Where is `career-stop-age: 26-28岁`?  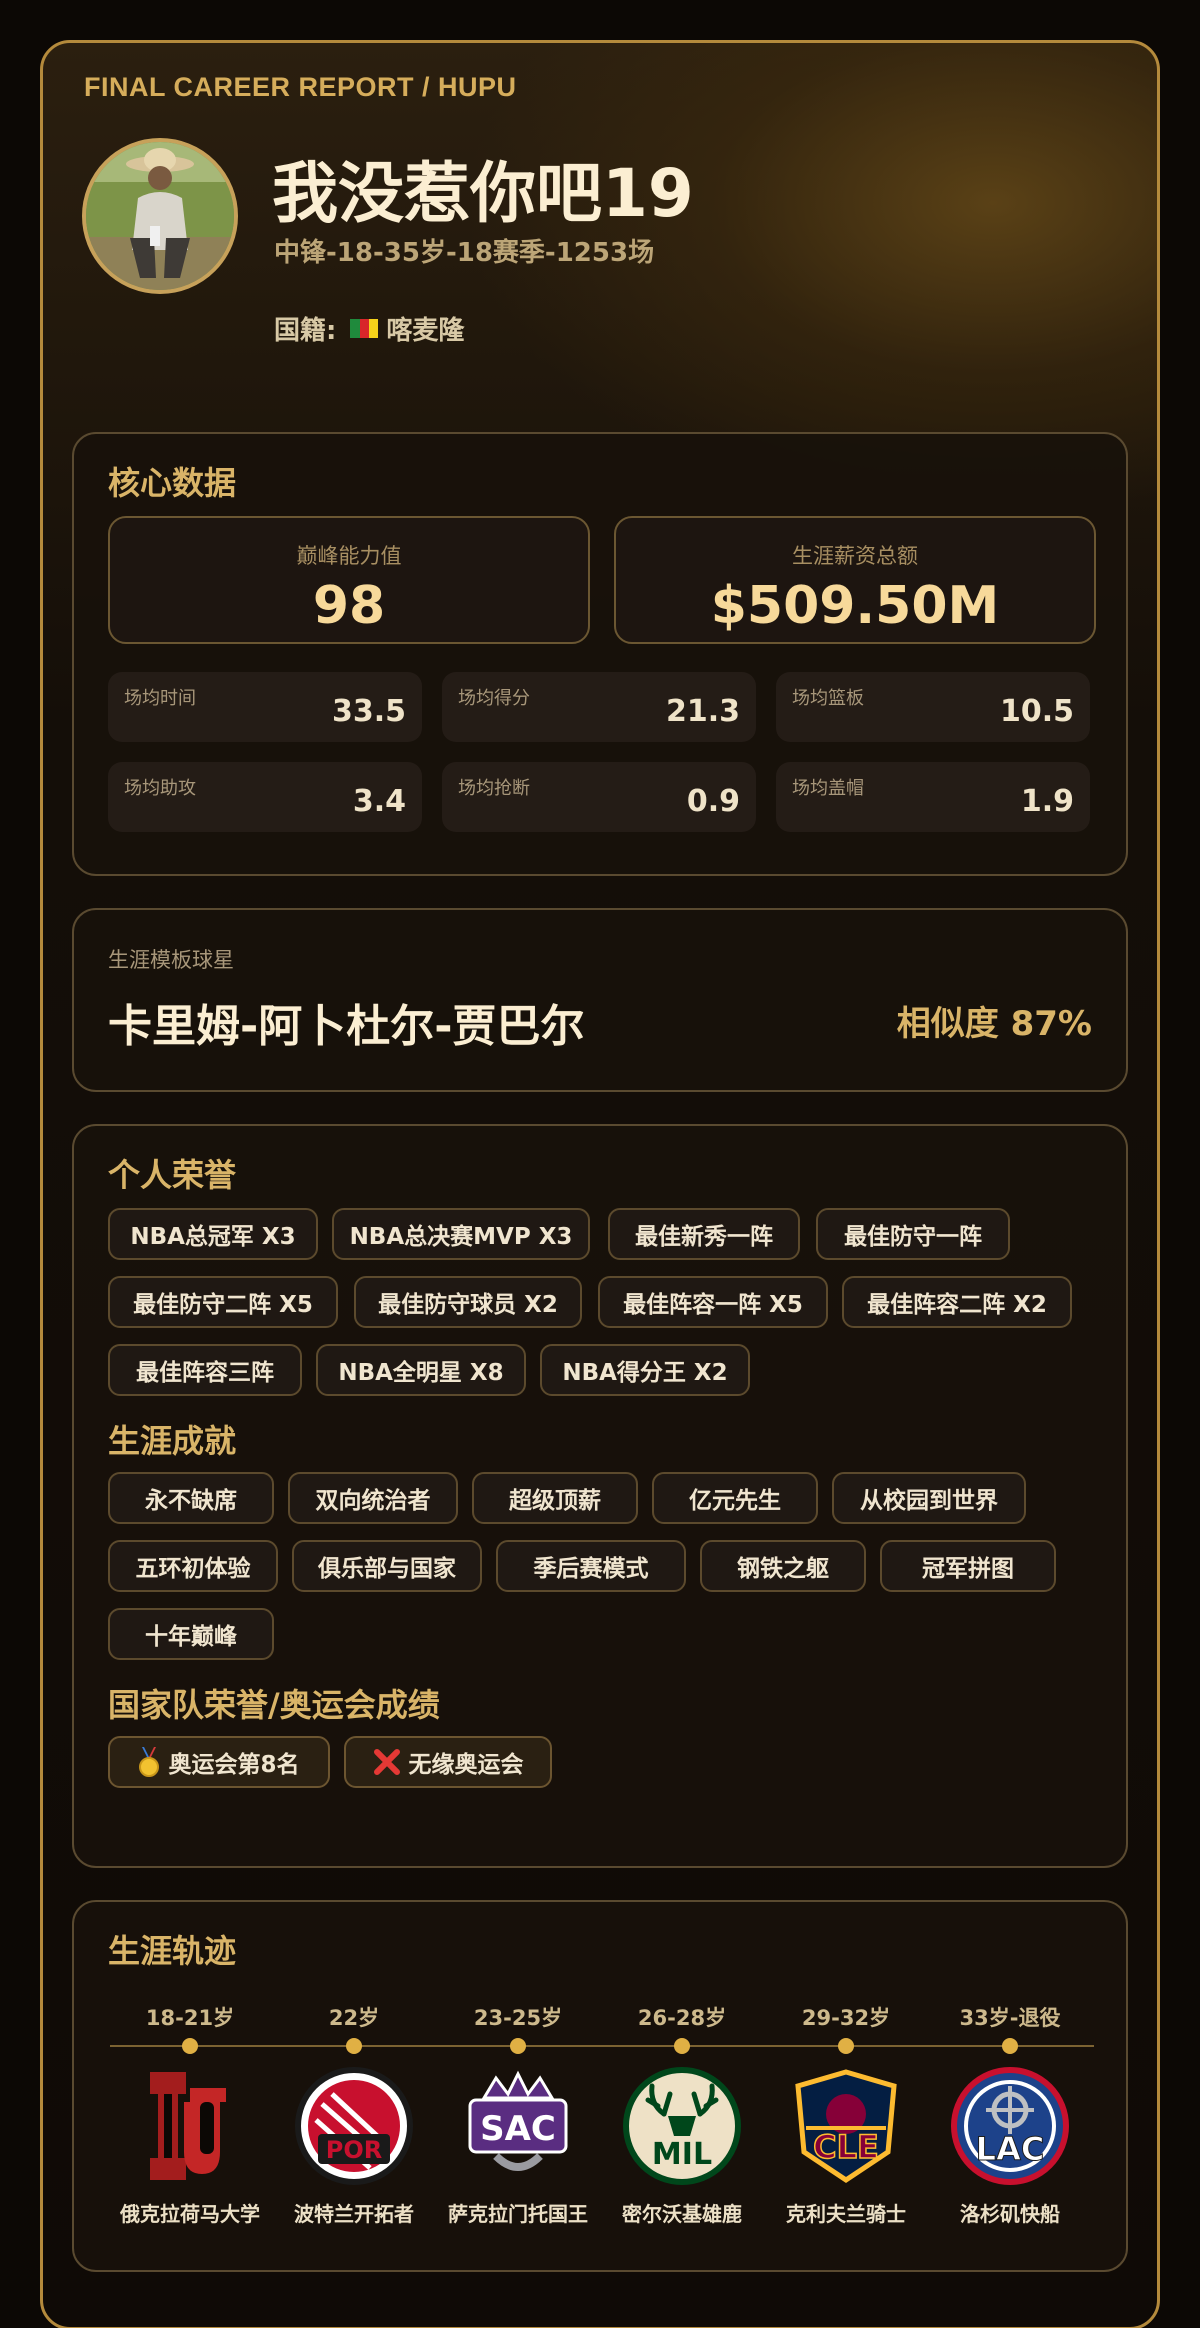 career-stop-age: 26-28岁 is located at coordinates (682, 2018).